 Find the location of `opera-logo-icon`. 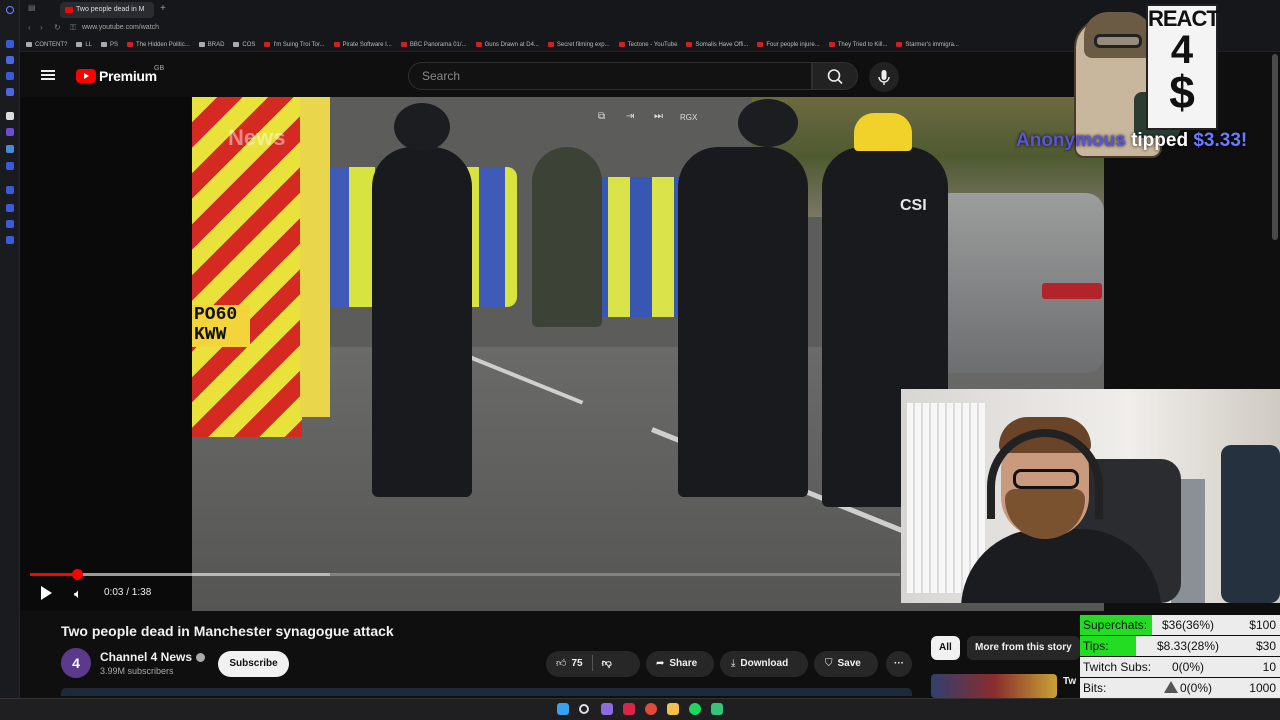

opera-logo-icon is located at coordinates (10, 10).